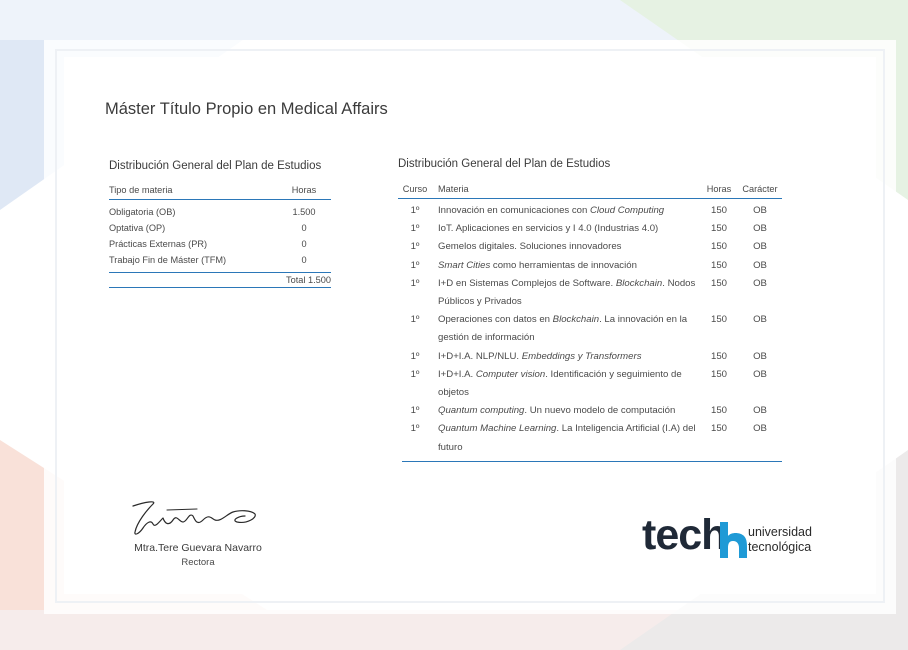 Image resolution: width=908 pixels, height=650 pixels. What do you see at coordinates (780, 532) in the screenshot?
I see `logo-line-universidad: universidad` at bounding box center [780, 532].